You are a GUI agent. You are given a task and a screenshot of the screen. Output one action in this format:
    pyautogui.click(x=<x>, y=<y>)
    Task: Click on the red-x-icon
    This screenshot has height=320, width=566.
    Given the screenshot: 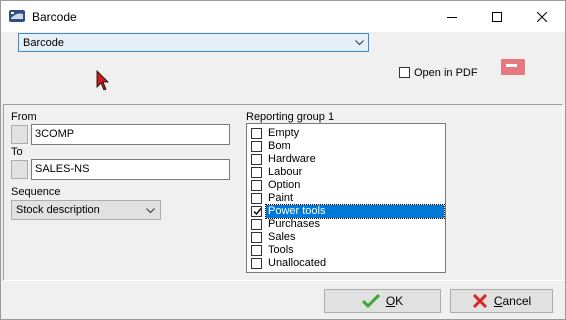 What is the action you would take?
    pyautogui.click(x=480, y=301)
    